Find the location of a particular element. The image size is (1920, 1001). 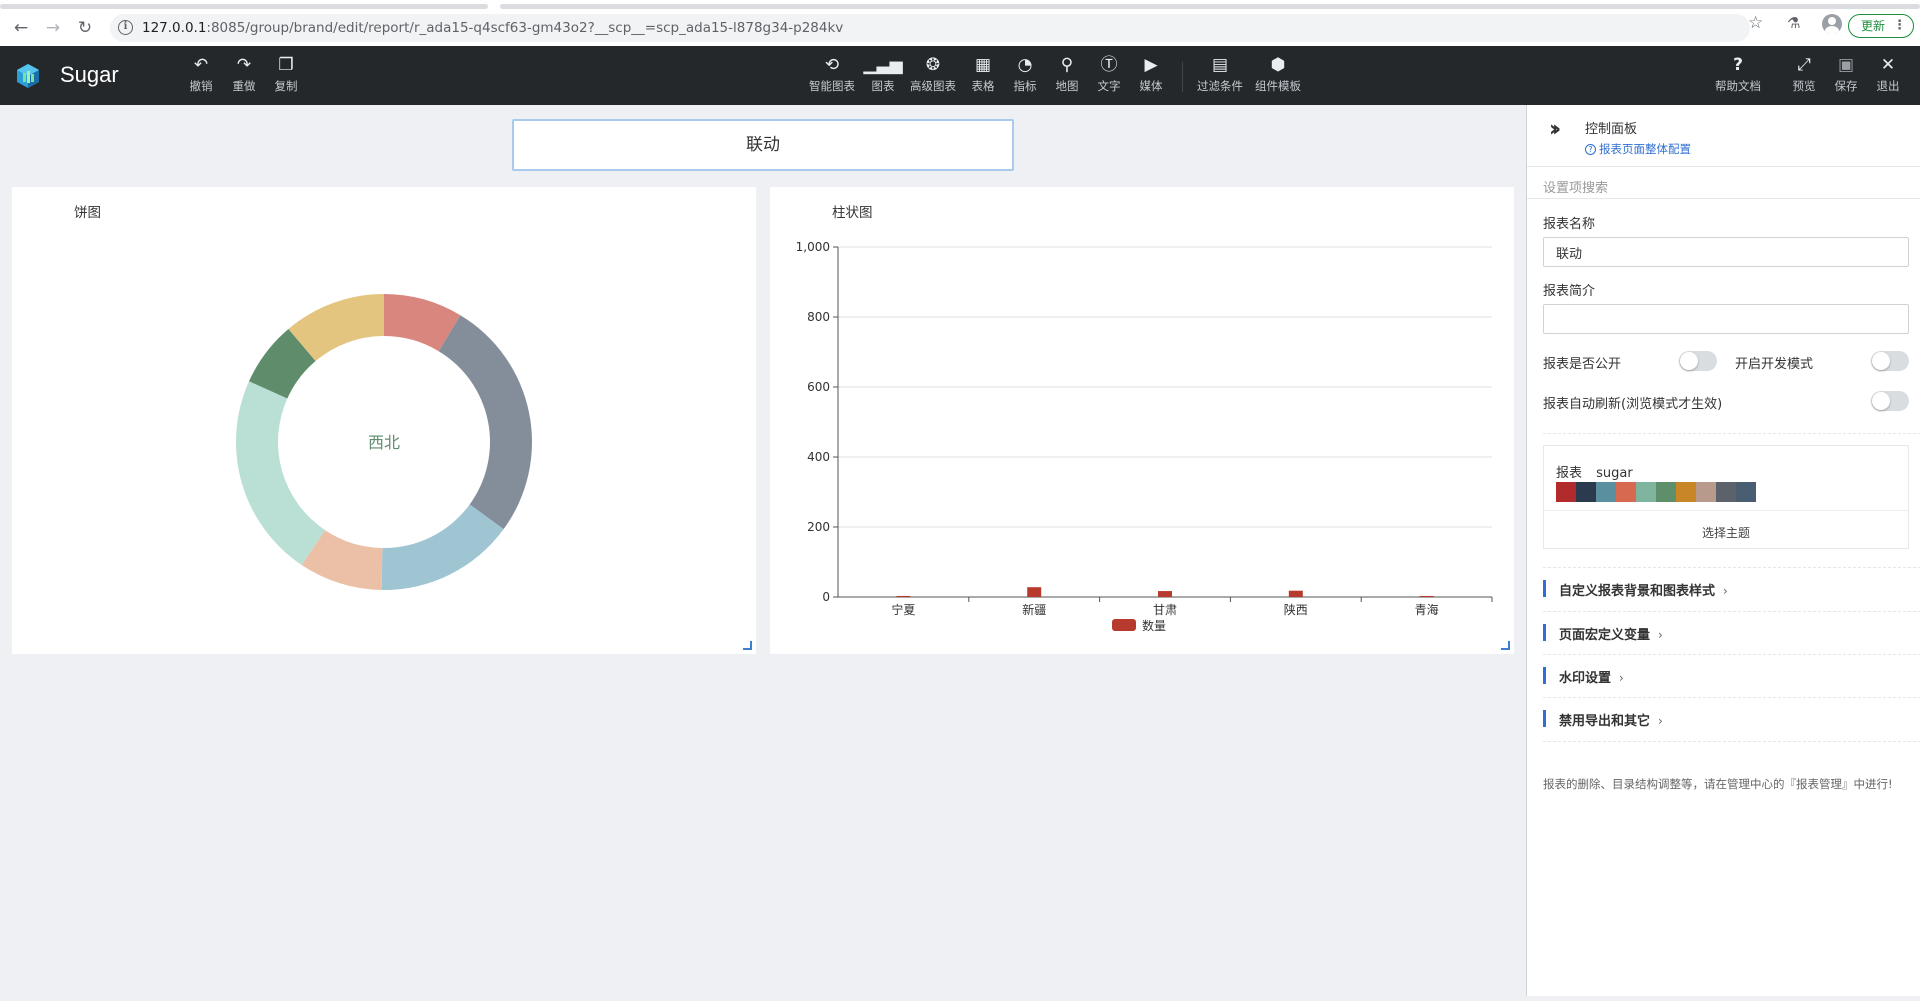

section-label: 页面宏定义变量 is located at coordinates (1605, 635).